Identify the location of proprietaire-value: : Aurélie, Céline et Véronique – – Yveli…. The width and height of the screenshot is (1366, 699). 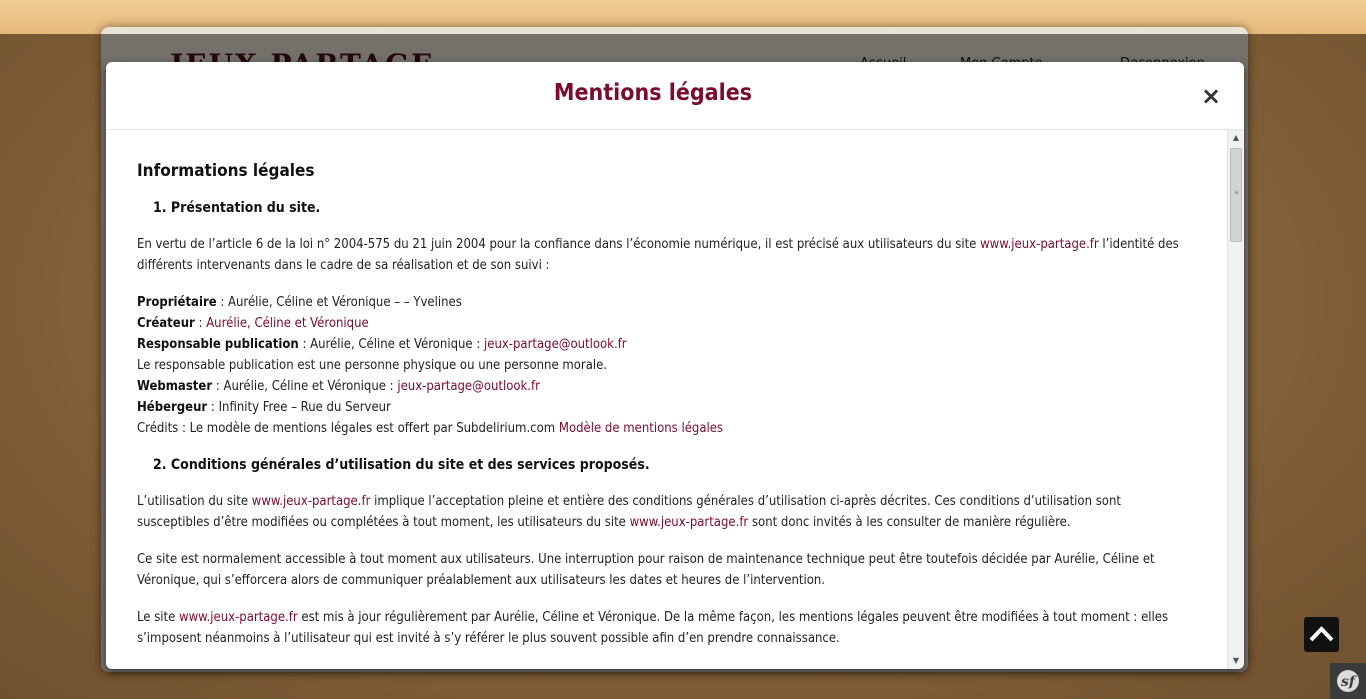
(339, 302).